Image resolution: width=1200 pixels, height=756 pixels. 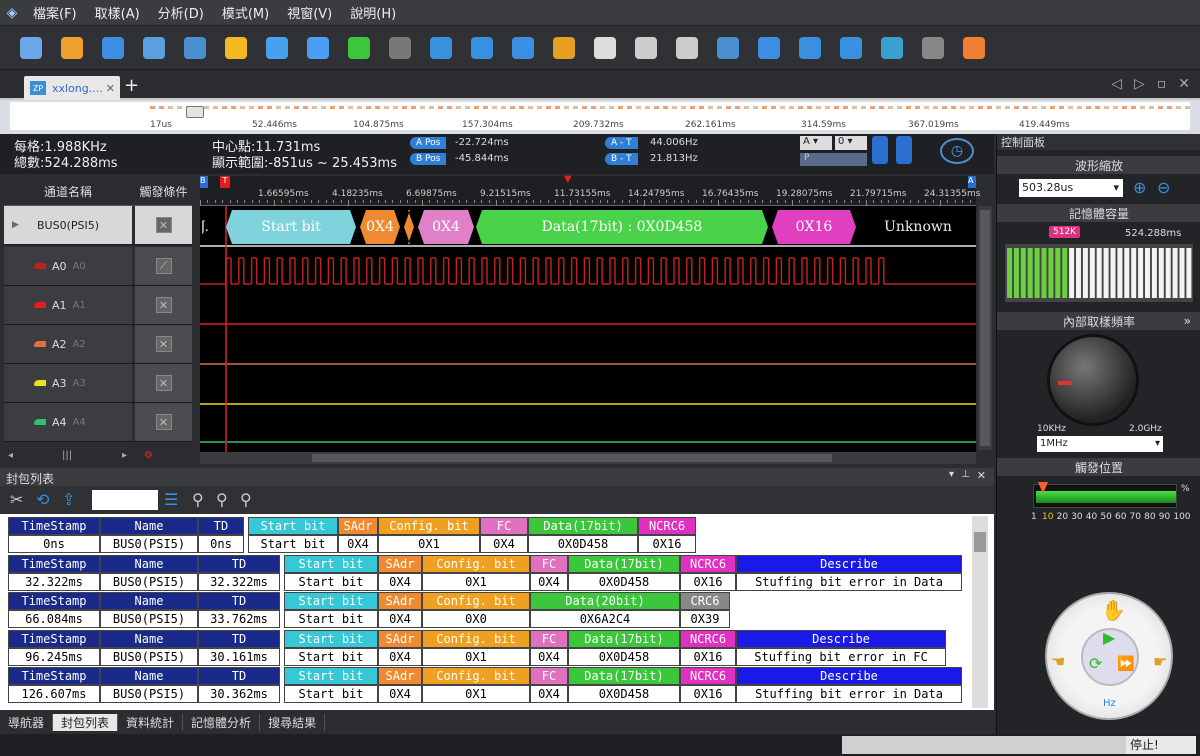 I want to click on packet-value-cell: 0X6A2C4, so click(x=605, y=619).